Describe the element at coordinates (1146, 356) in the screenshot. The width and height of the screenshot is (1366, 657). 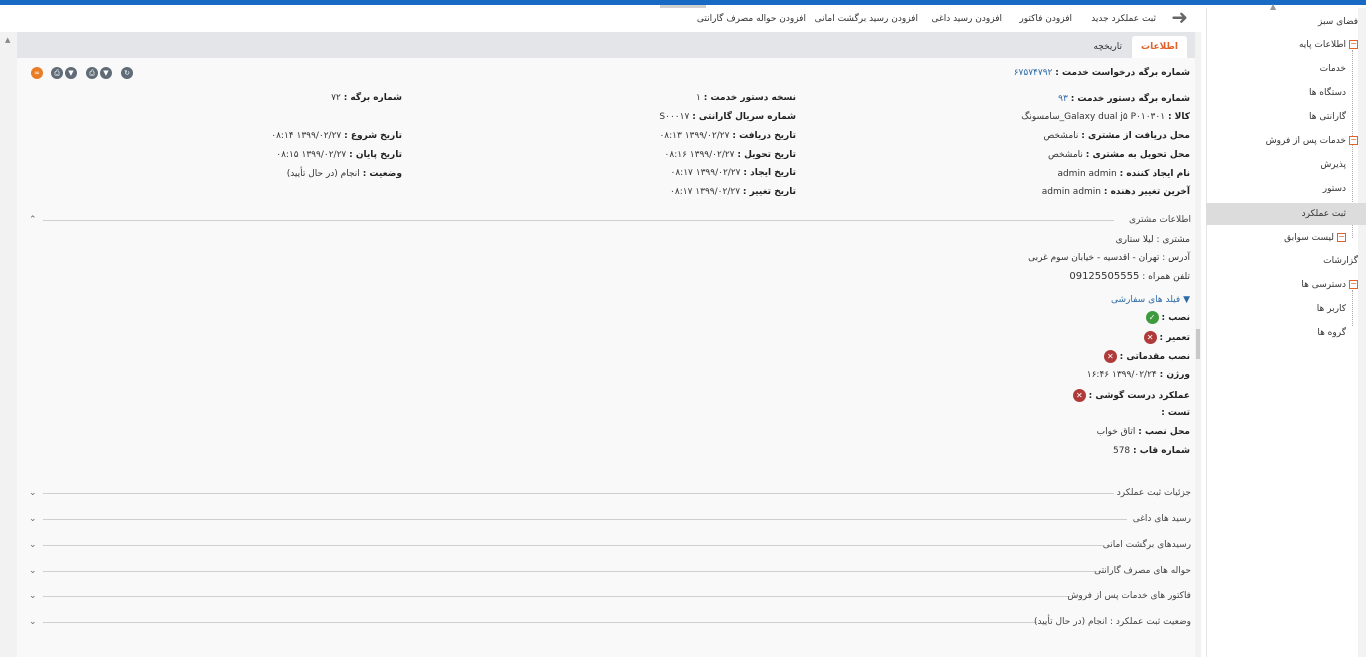
I see `field-pre-install: نصب مقدماتی : ✕` at that location.